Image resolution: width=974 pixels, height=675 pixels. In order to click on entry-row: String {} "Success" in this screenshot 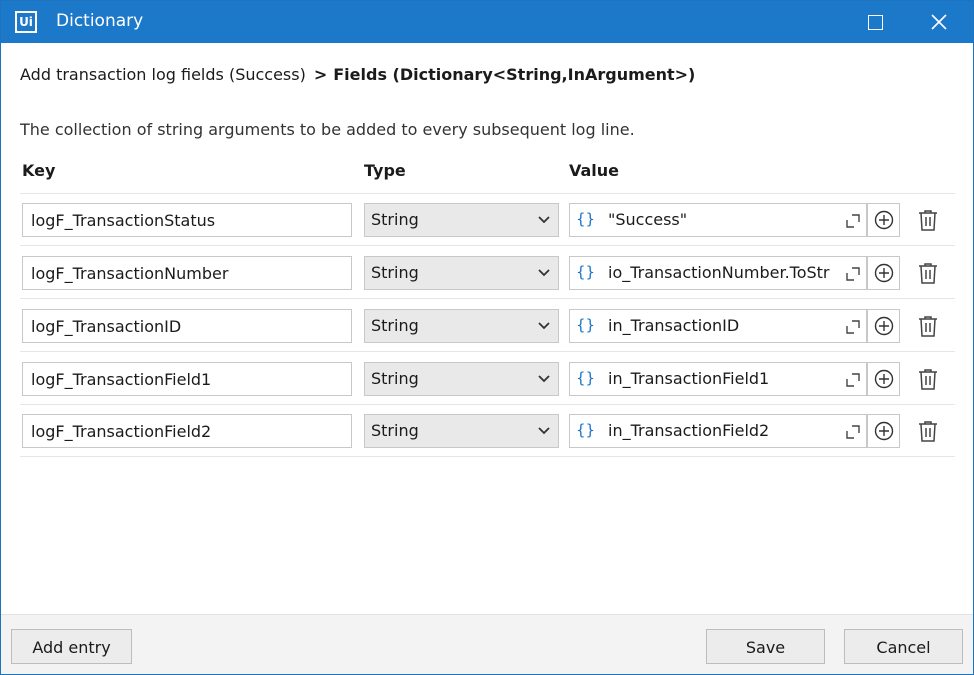, I will do `click(487, 221)`.